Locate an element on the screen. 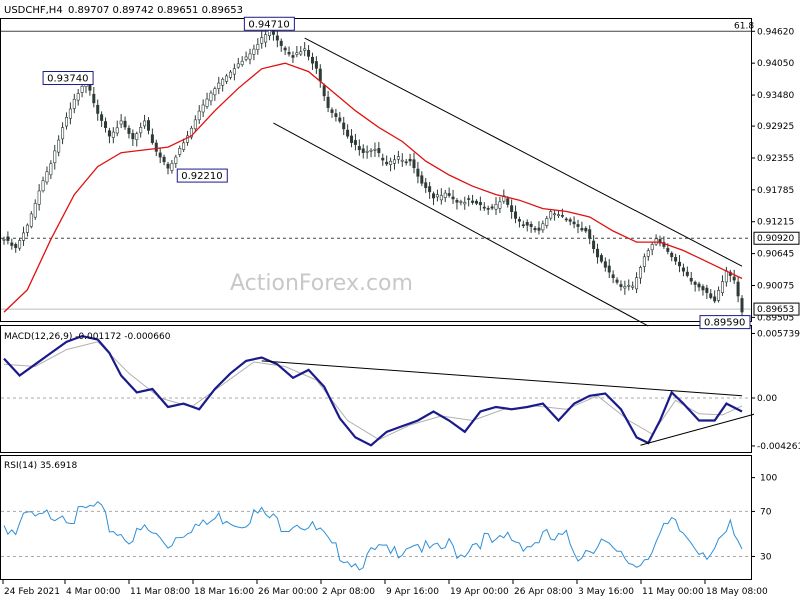 This screenshot has width=800, height=600. price-tick-label: 0.92355 is located at coordinates (775, 159).